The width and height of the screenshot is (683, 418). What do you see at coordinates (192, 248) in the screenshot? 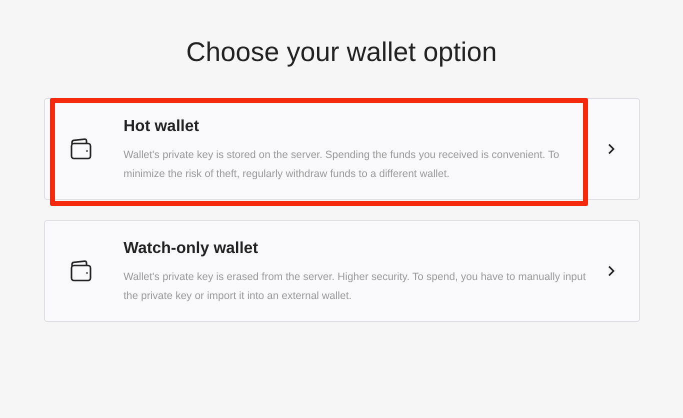
I see `option-title: Watch-only wallet` at bounding box center [192, 248].